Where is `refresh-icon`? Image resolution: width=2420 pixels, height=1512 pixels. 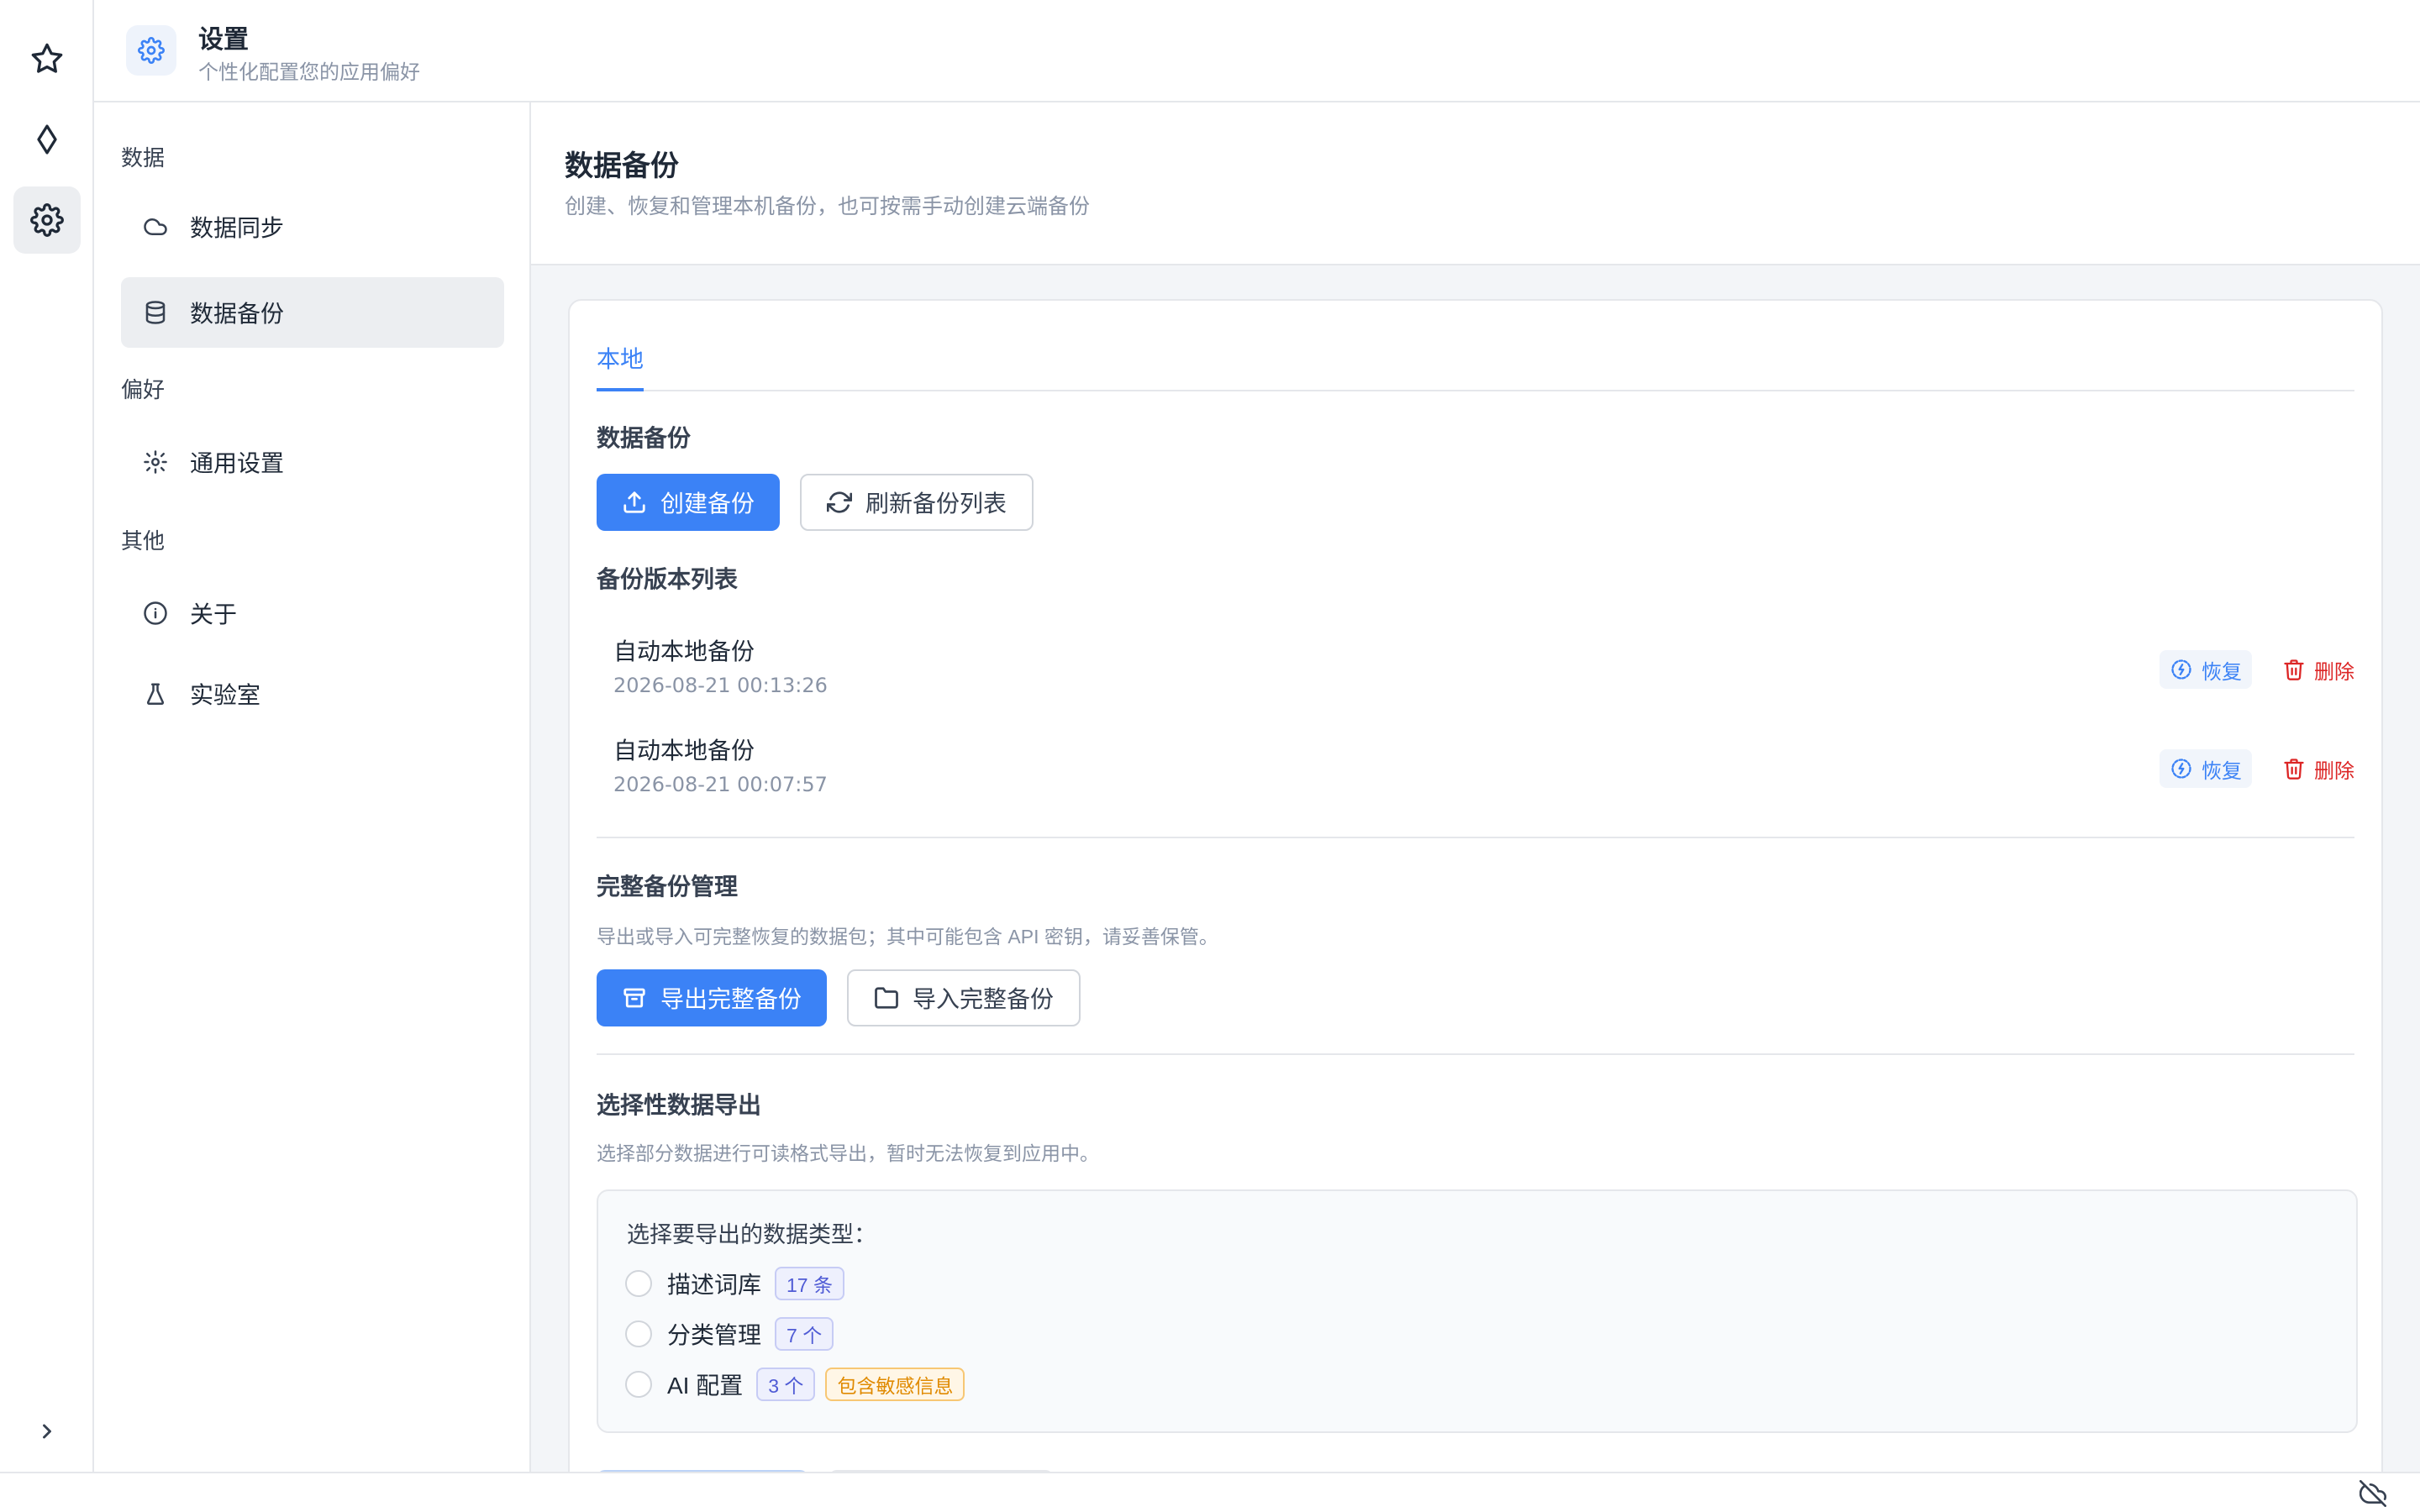
refresh-icon is located at coordinates (840, 502).